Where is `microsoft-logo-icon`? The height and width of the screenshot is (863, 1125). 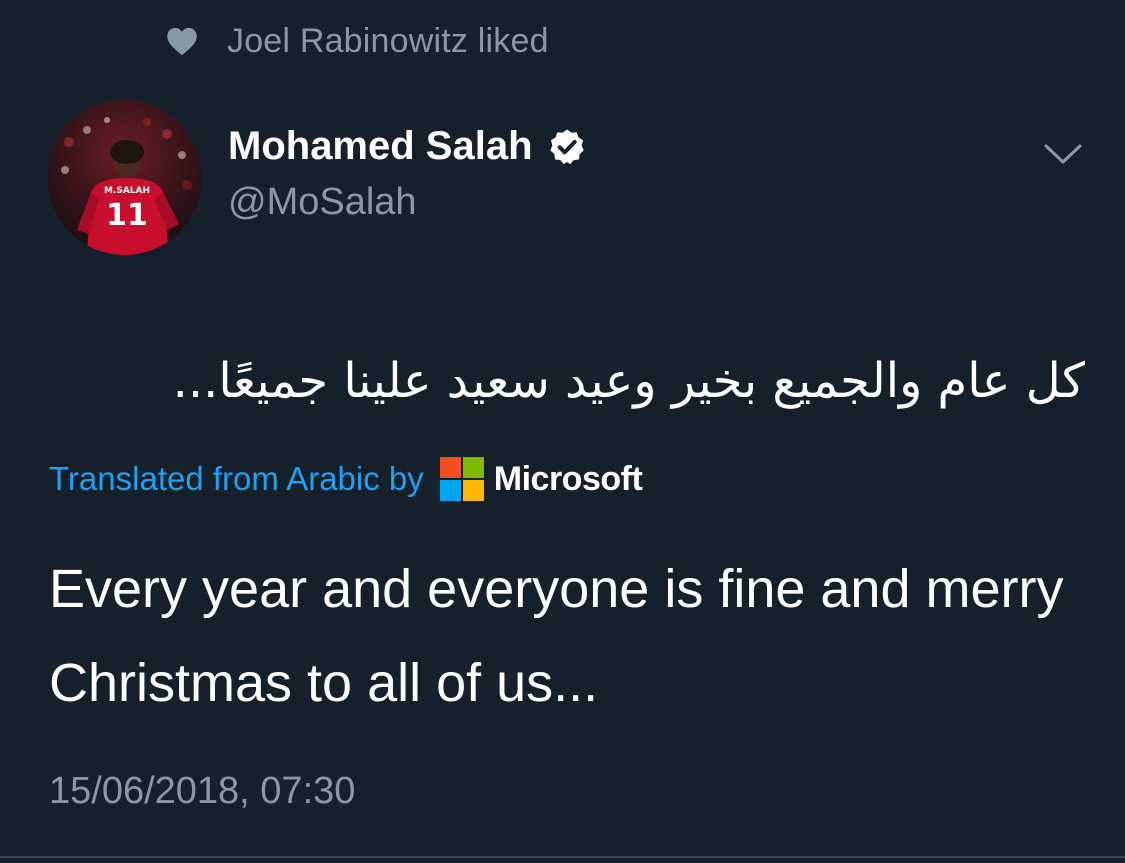
microsoft-logo-icon is located at coordinates (461, 479).